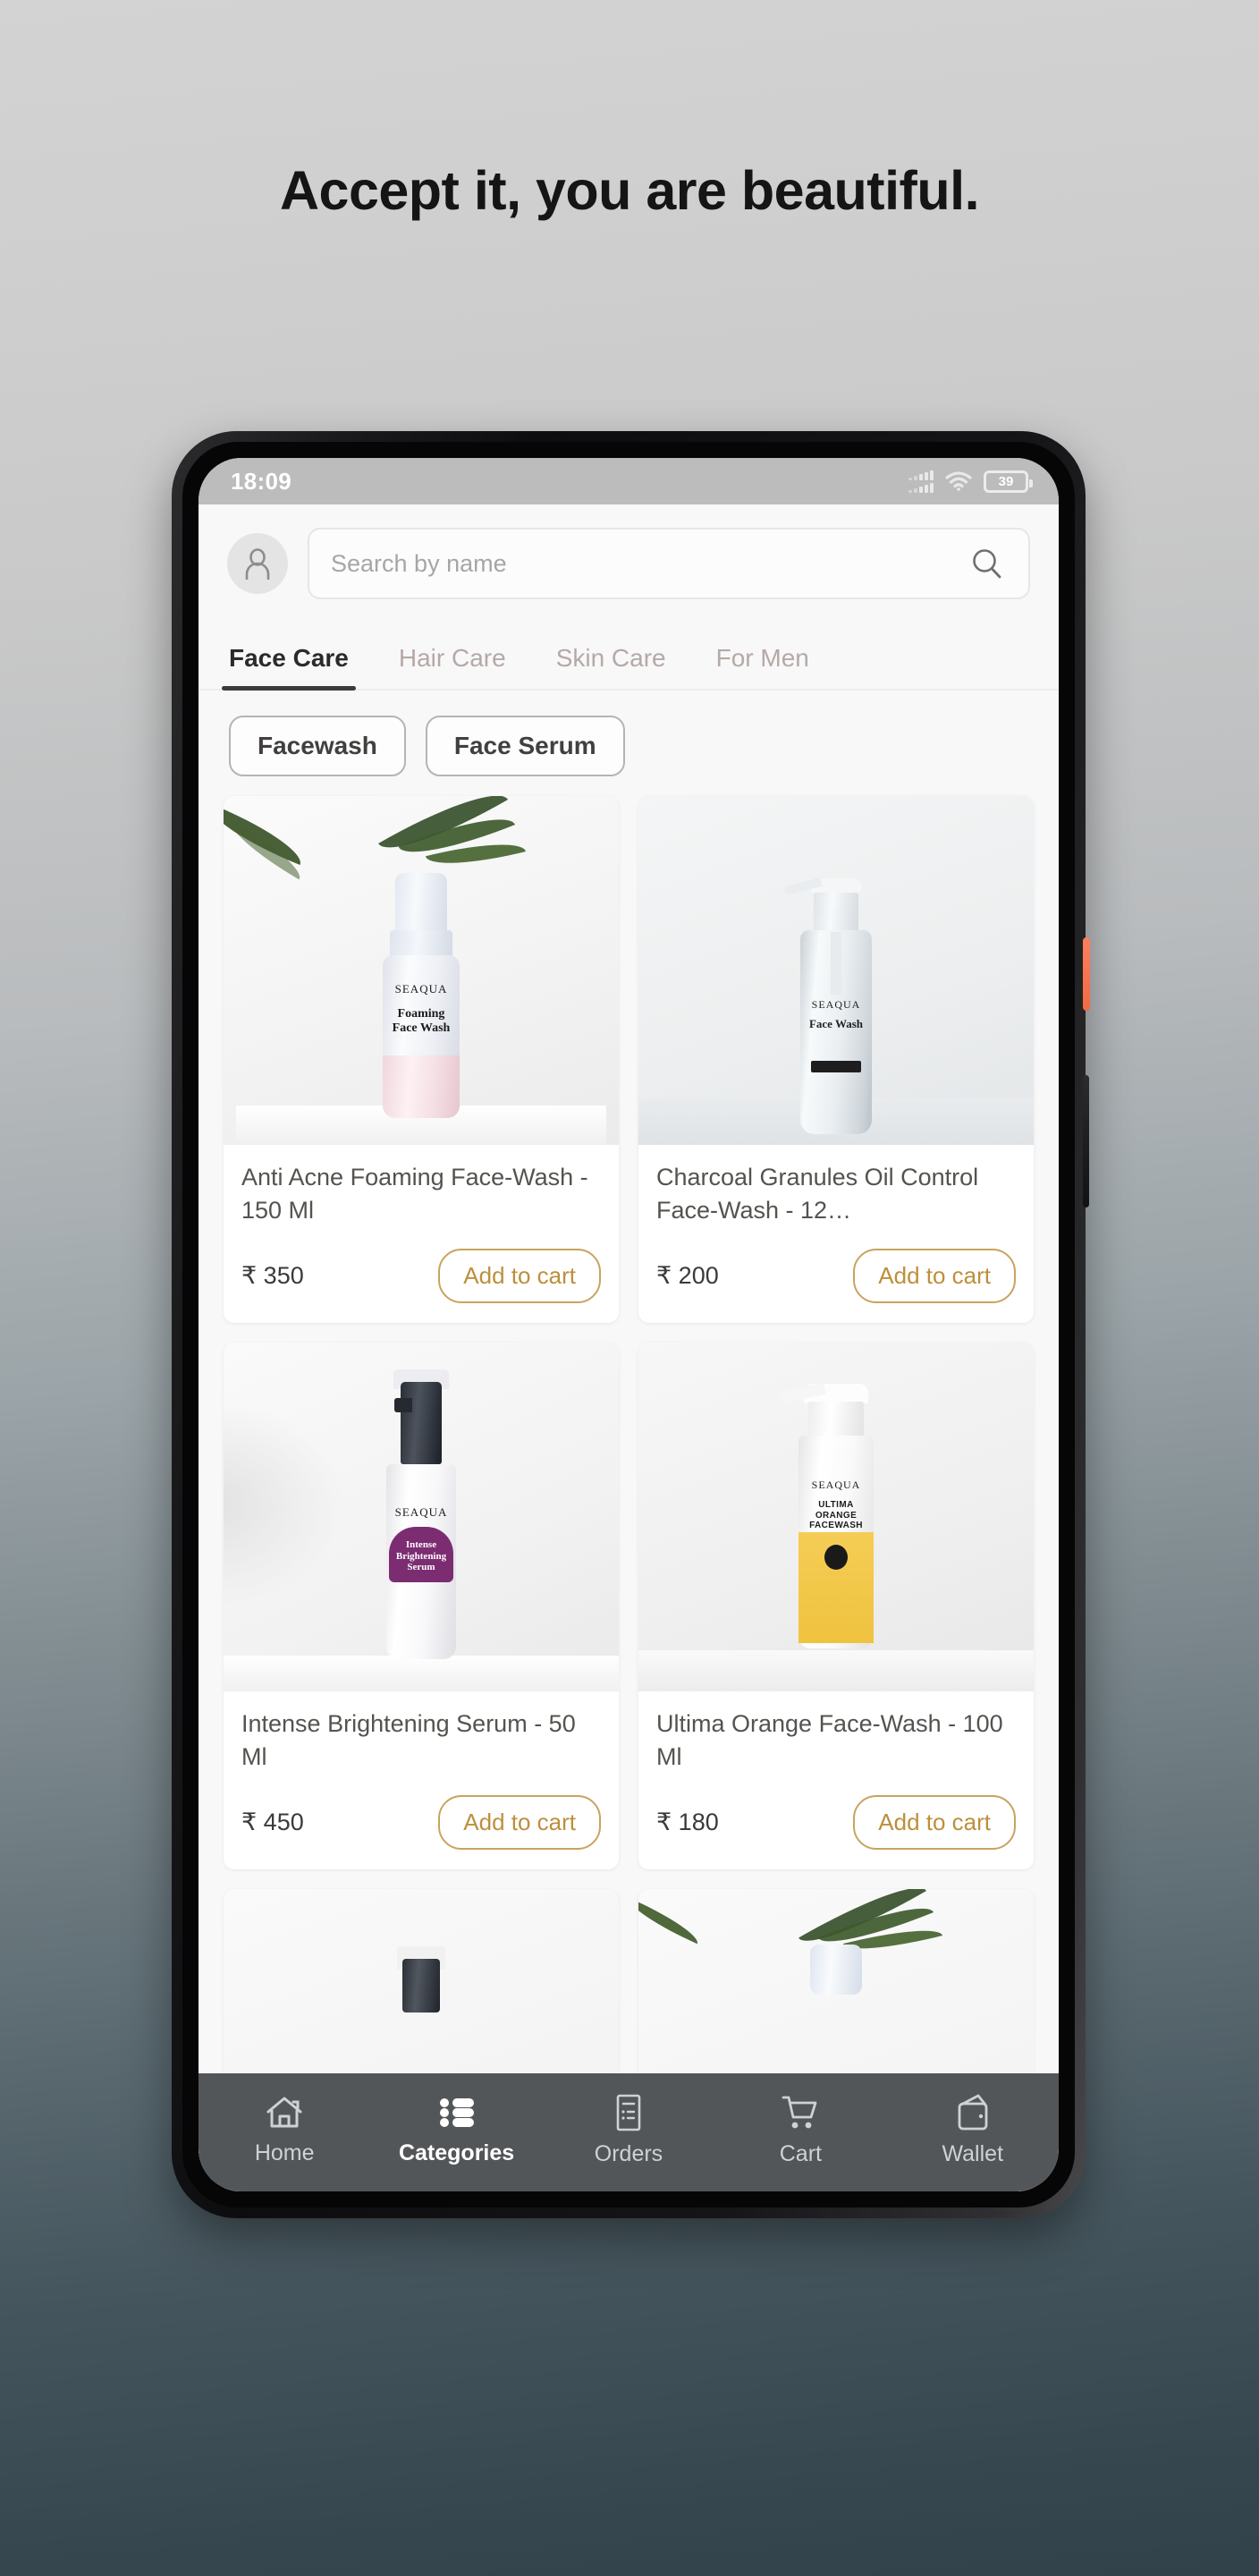 This screenshot has width=1259, height=2576. I want to click on search-icon, so click(987, 563).